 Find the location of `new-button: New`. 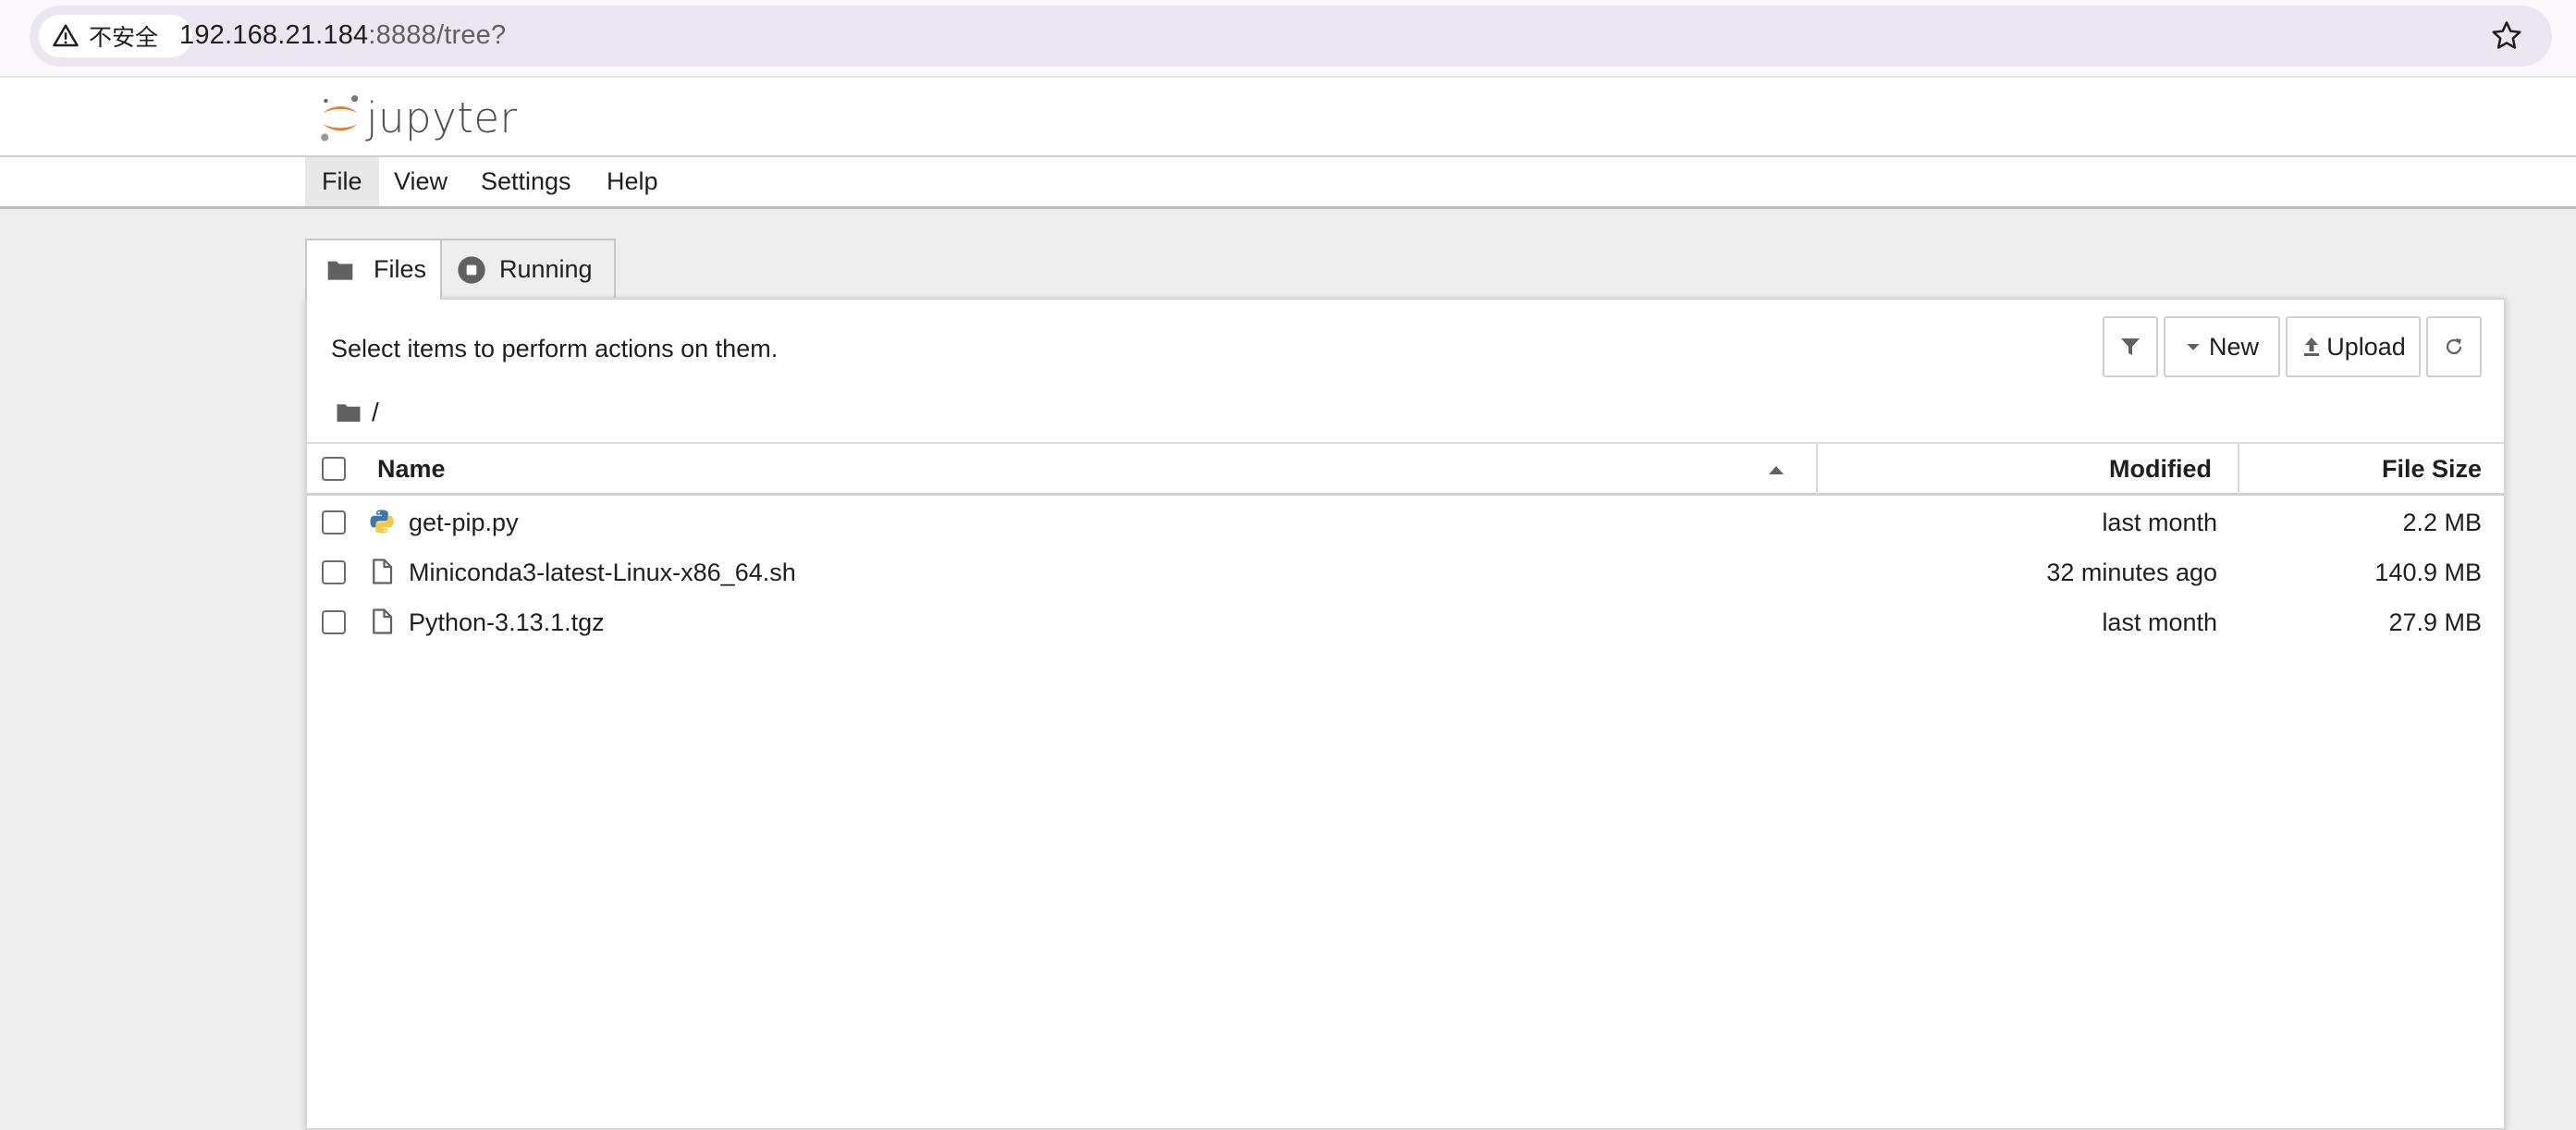

new-button: New is located at coordinates (2222, 347).